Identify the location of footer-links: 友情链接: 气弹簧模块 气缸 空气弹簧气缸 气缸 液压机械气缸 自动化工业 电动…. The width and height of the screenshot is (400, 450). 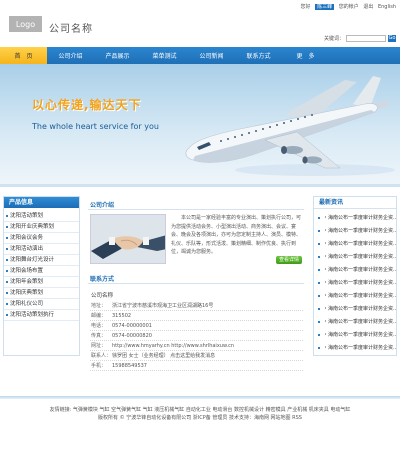
(200, 410).